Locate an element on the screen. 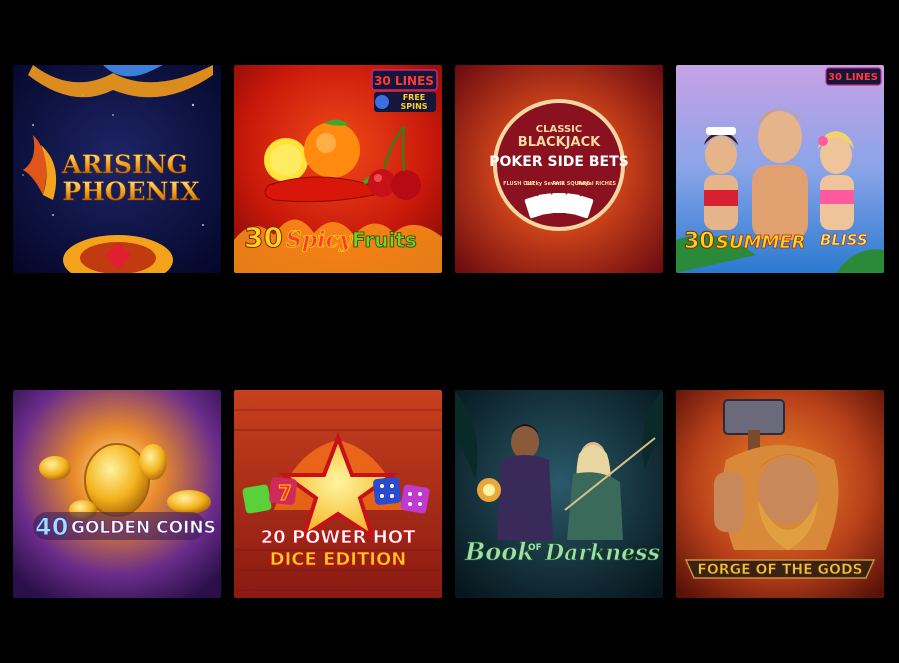 This screenshot has width=899, height=663. character-center is located at coordinates (780, 174).